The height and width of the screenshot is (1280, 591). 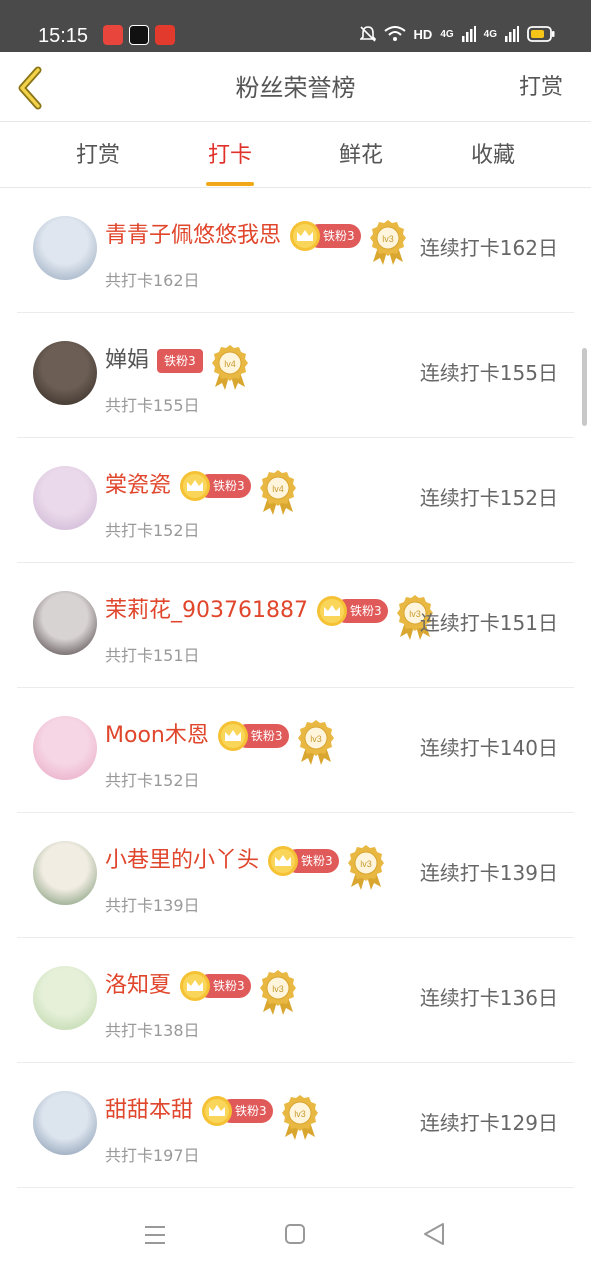 I want to click on fan-list-item: 婵娟 铁粉3 lv4 共打卡155日 连续打卡155日, so click(x=295, y=375).